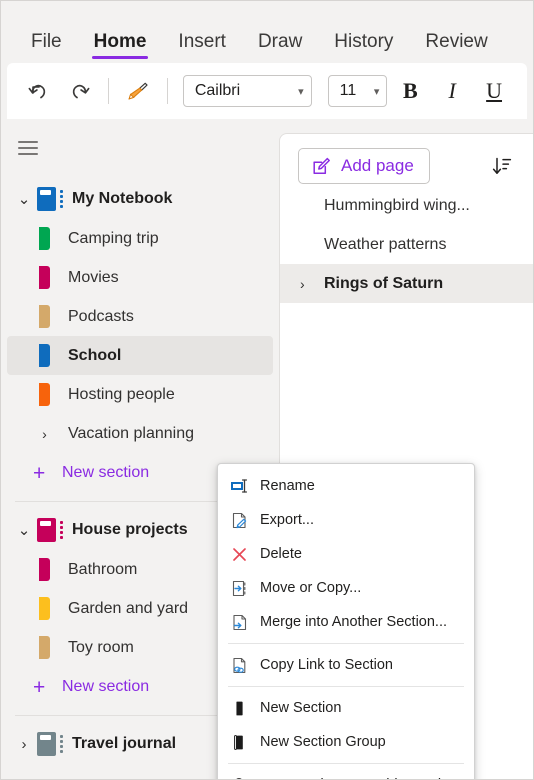 This screenshot has height=780, width=534. Describe the element at coordinates (239, 622) in the screenshot. I see `merge-icon` at that location.